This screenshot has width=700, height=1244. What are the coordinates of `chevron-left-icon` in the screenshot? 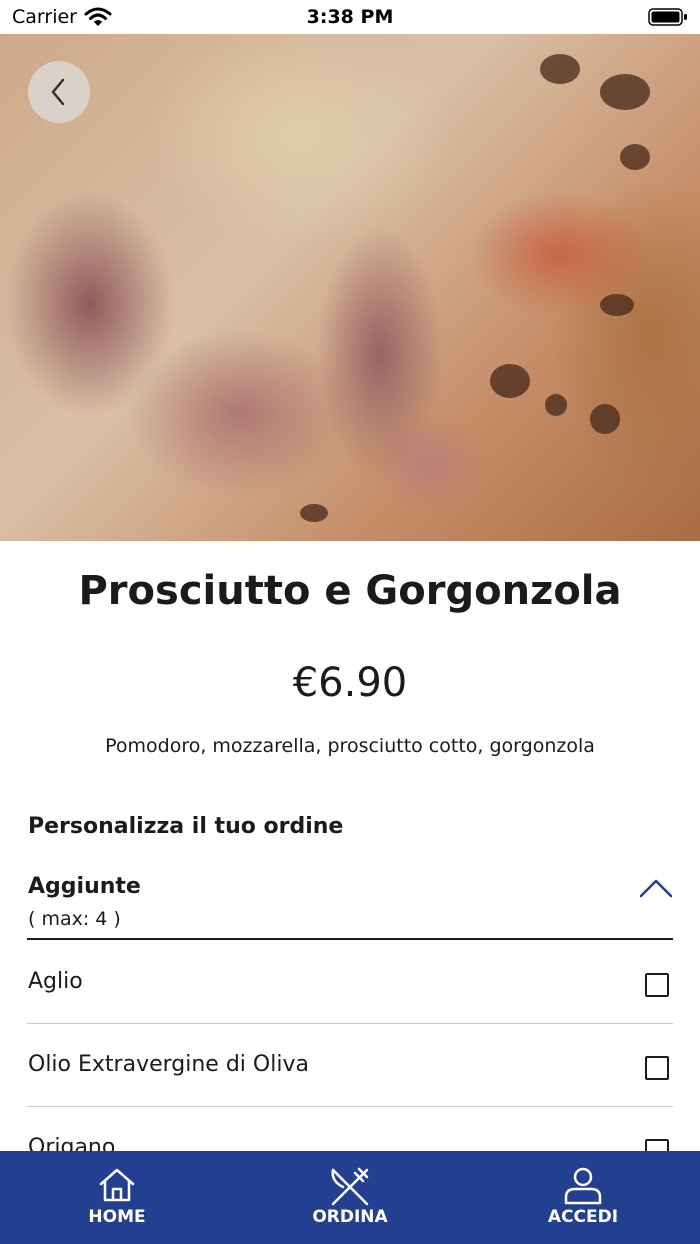 It's located at (58, 92).